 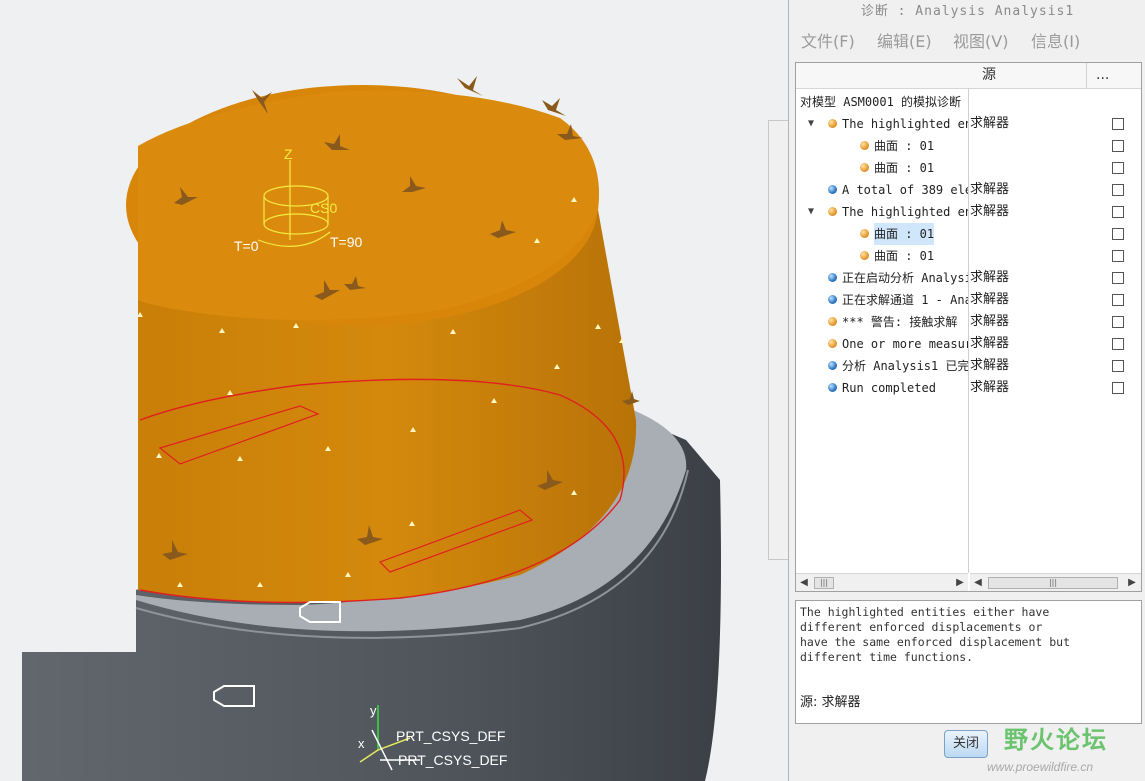 I want to click on dialog-title: 诊断 : Analysis Analysis1, so click(x=967, y=11).